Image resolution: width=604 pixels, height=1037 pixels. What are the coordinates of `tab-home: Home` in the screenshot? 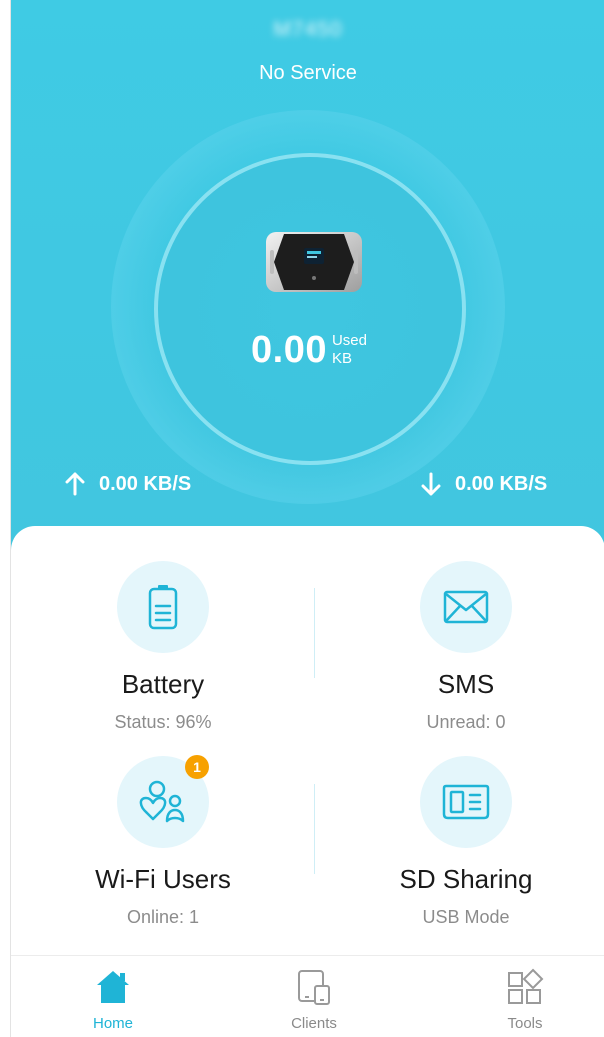 It's located at (113, 1000).